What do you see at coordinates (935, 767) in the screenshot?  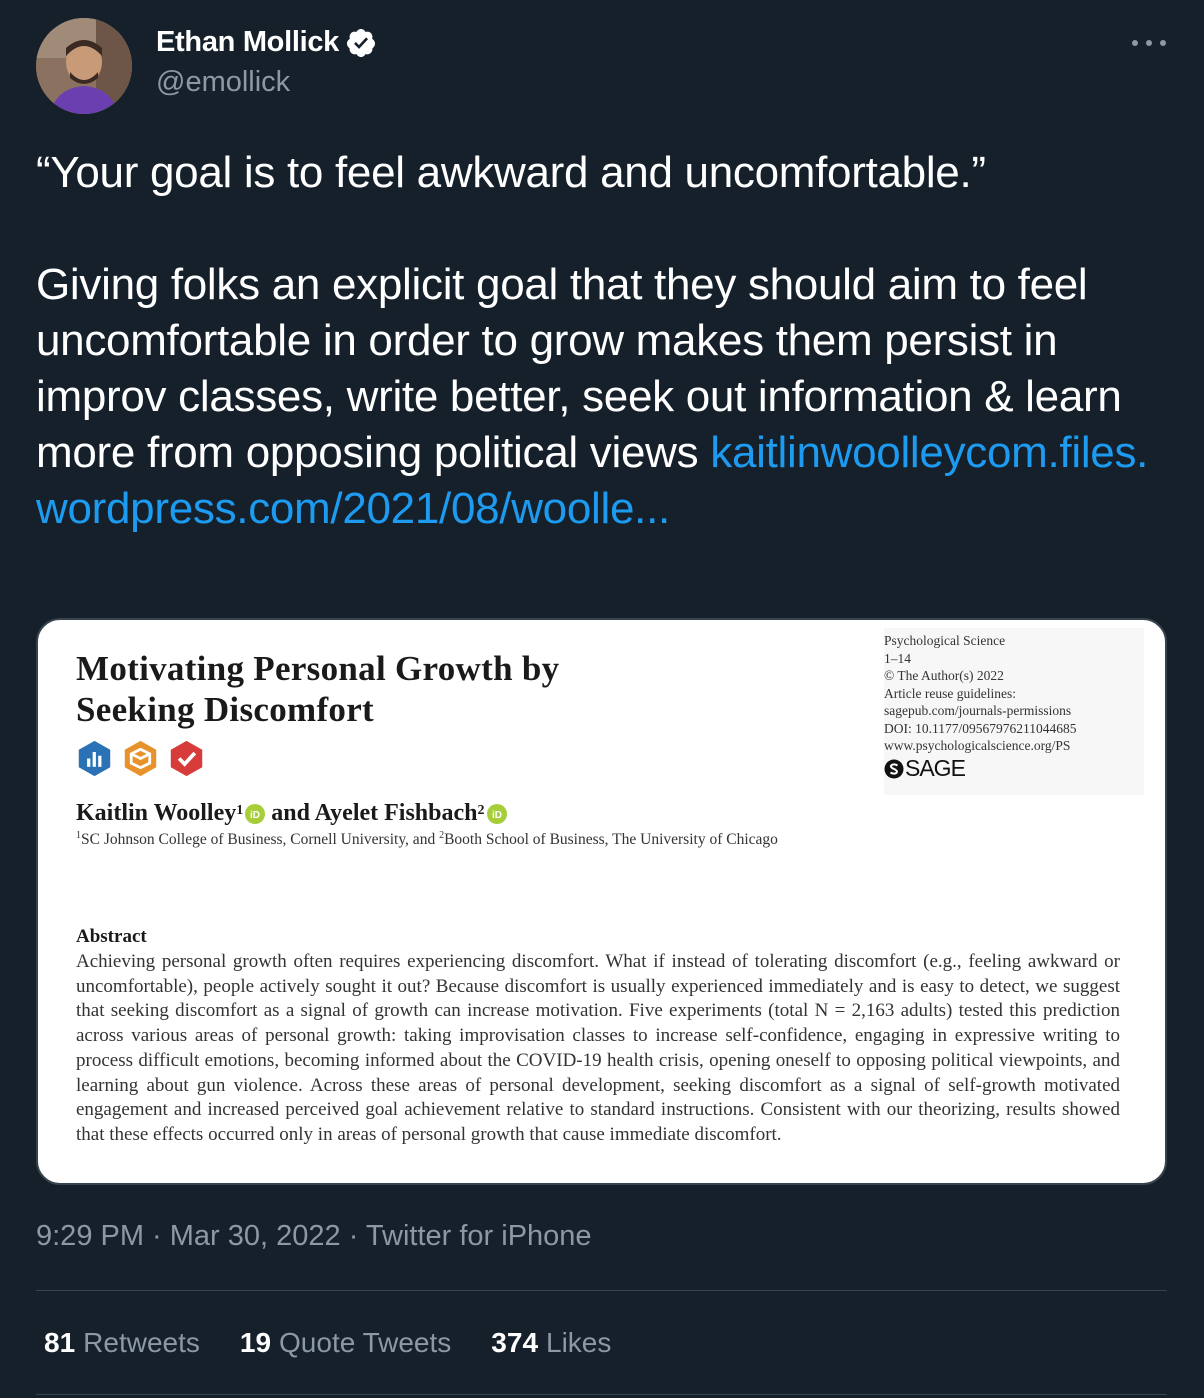 I see `publisher-name: SAGE` at bounding box center [935, 767].